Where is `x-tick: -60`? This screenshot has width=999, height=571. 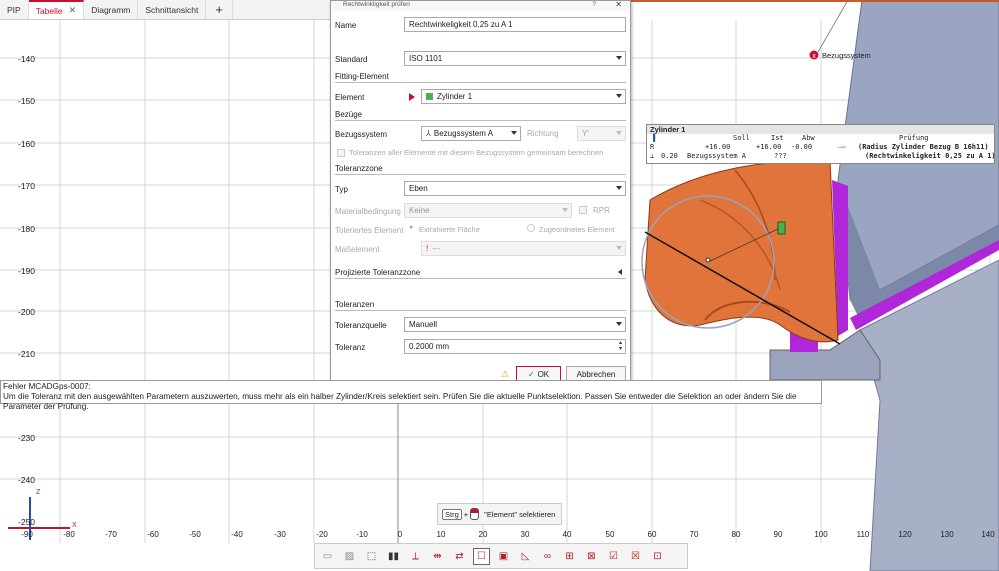
x-tick: -60 is located at coordinates (153, 534).